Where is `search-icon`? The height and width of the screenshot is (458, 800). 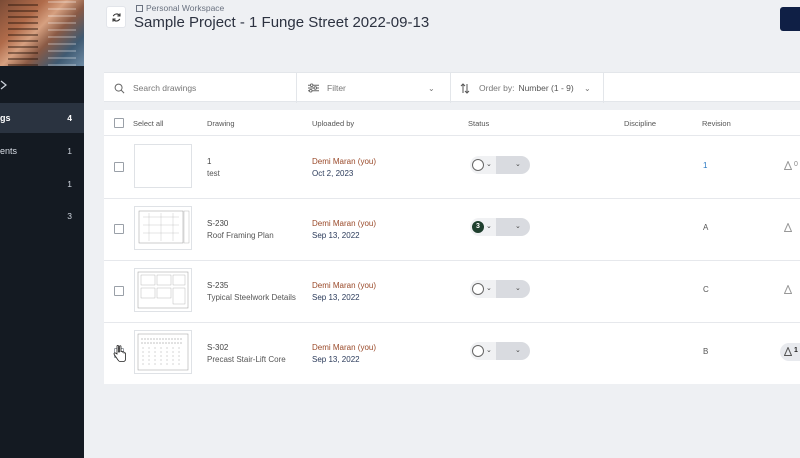 search-icon is located at coordinates (119, 88).